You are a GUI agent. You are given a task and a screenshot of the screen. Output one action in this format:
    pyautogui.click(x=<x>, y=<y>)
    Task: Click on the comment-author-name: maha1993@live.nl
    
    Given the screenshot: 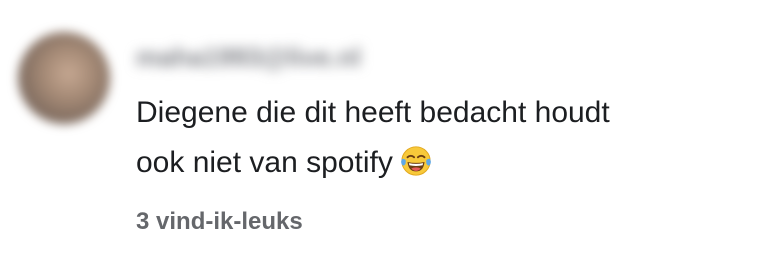 What is the action you would take?
    pyautogui.click(x=248, y=57)
    